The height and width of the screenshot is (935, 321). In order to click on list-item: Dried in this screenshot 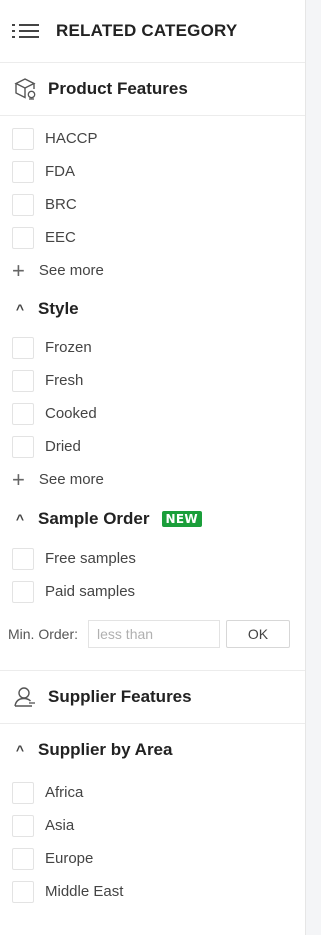, I will do `click(152, 446)`.